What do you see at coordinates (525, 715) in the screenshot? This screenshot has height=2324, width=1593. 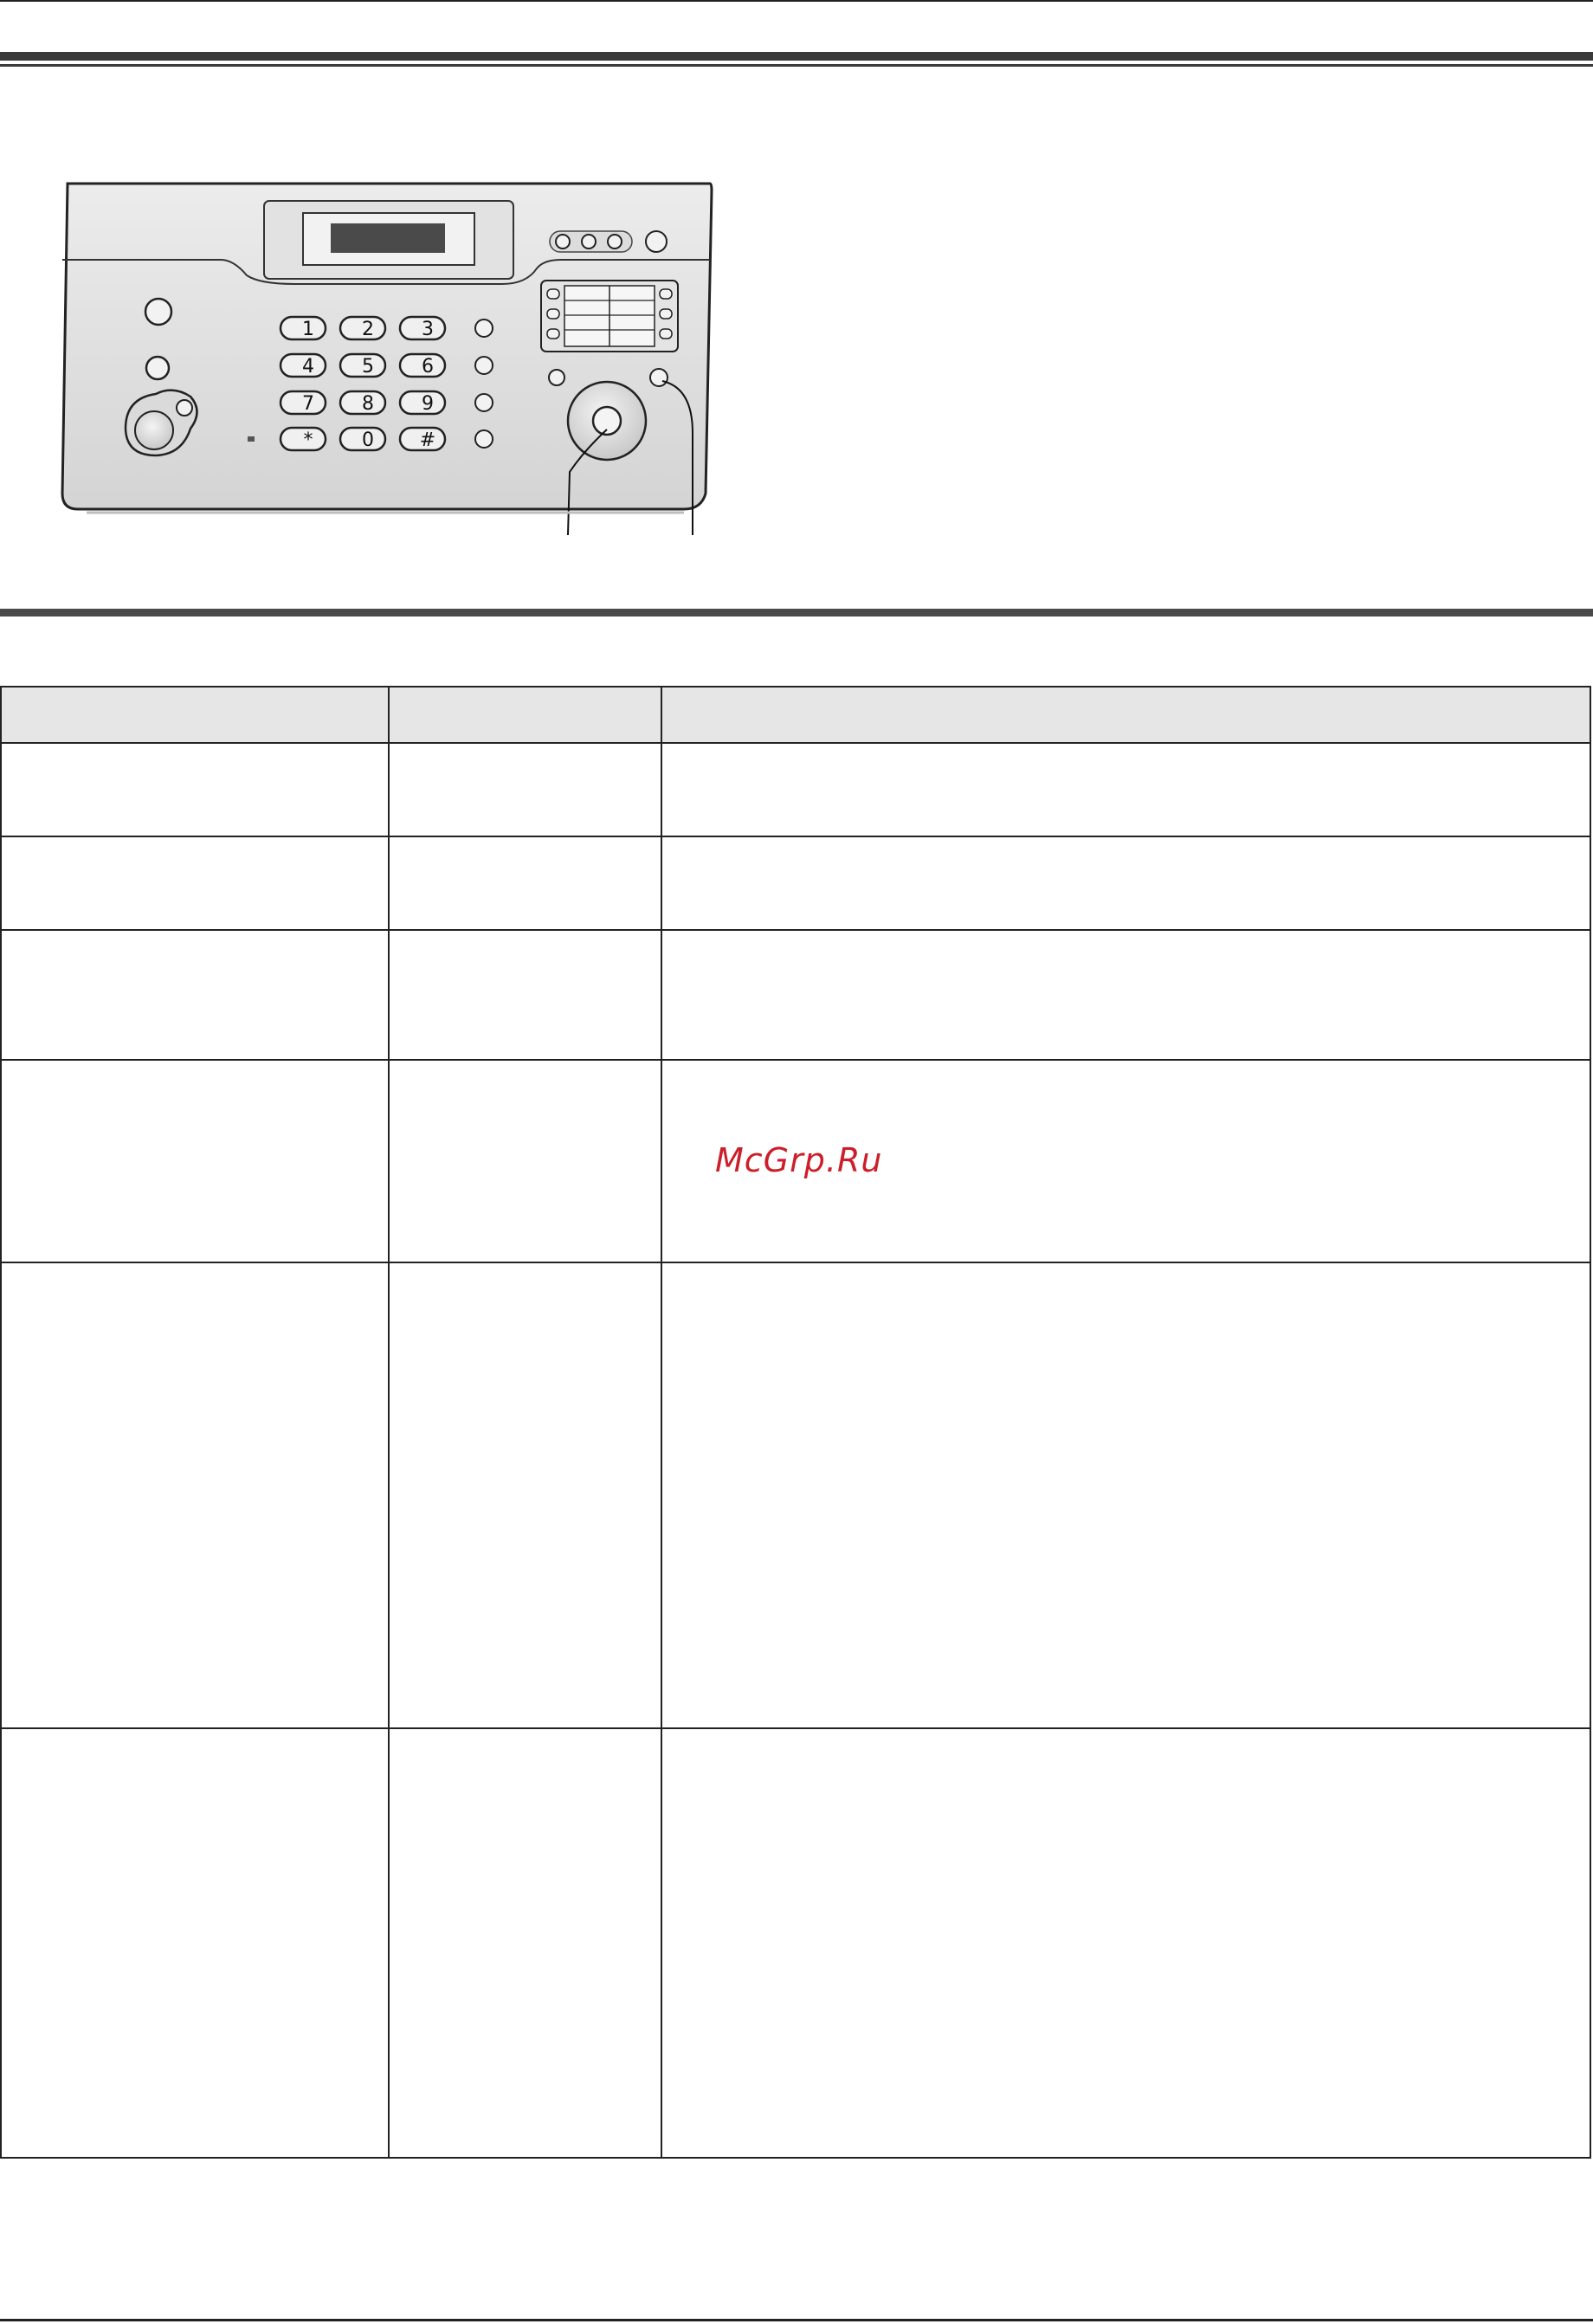 I see `header-cell-code` at bounding box center [525, 715].